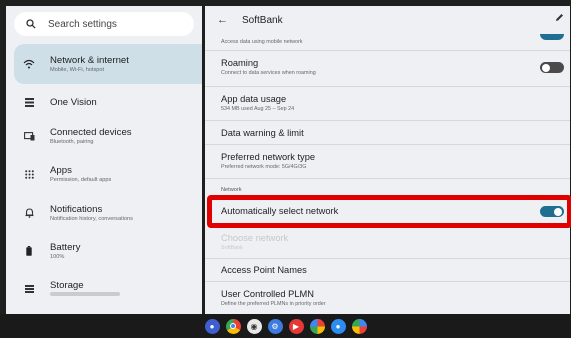 This screenshot has height=338, width=571. I want to click on wifi-icon, so click(29, 64).